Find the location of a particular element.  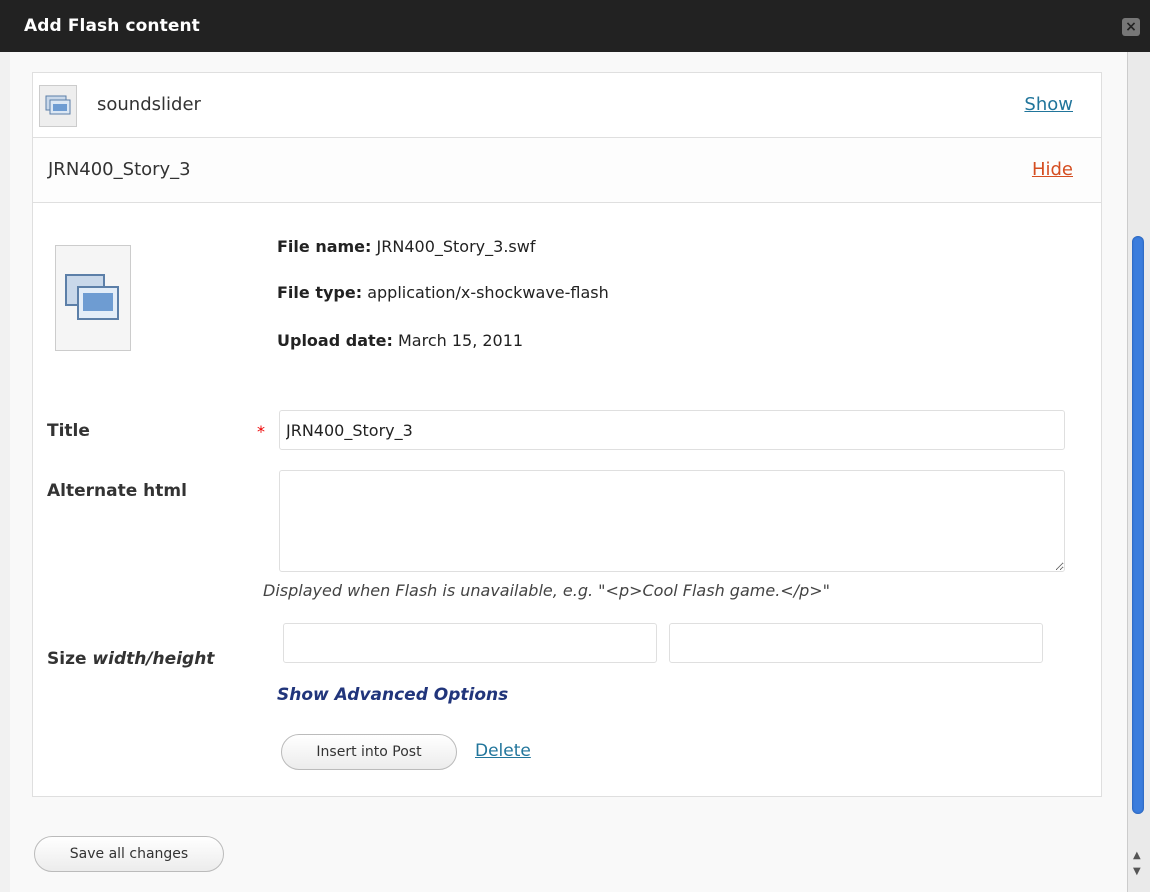

flash-thumbnail is located at coordinates (93, 298).